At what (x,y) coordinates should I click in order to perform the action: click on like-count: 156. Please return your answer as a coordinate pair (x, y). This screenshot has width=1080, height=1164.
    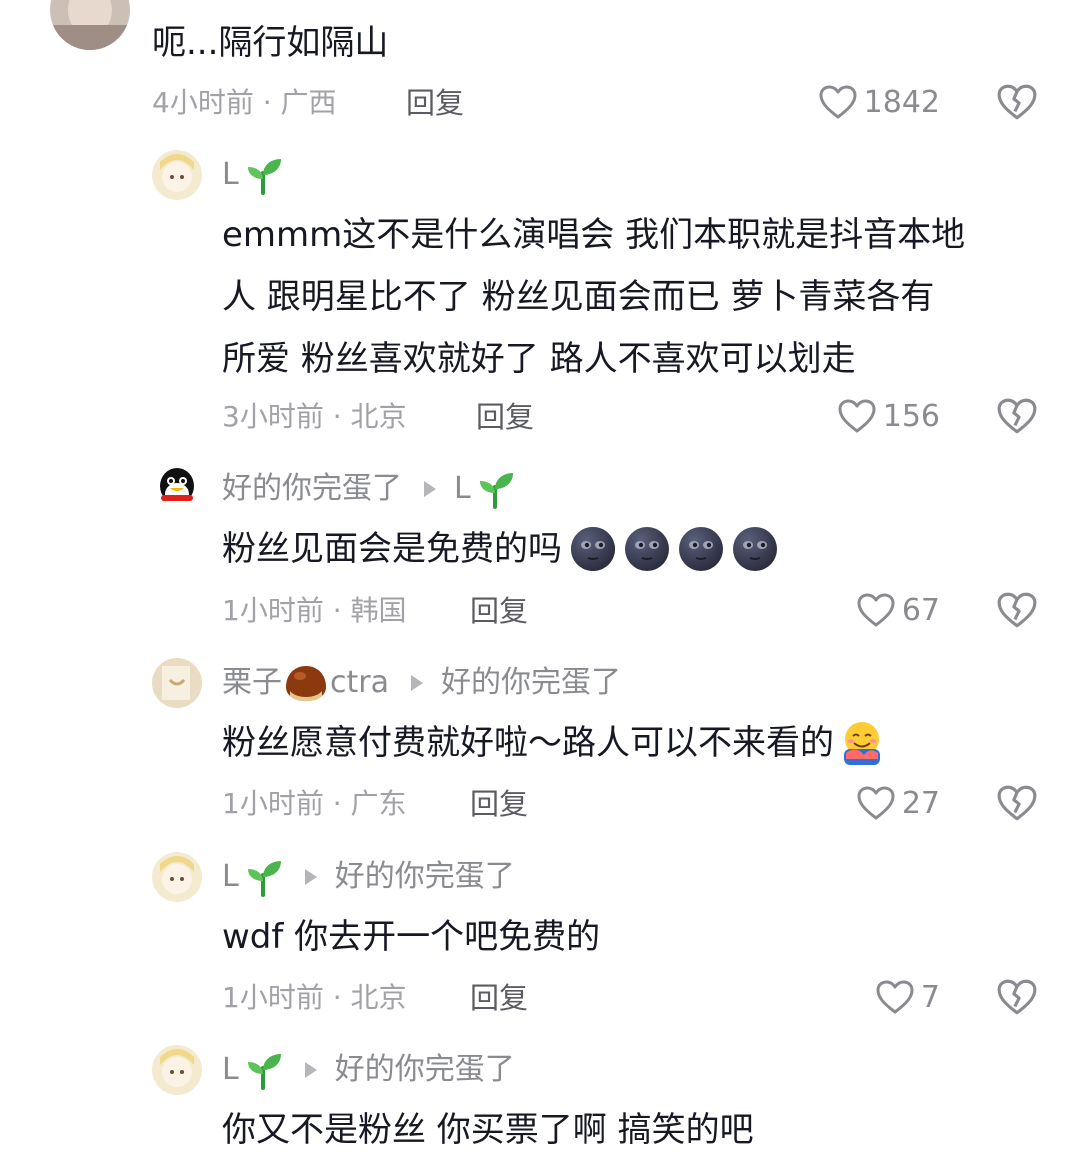
    Looking at the image, I should click on (911, 416).